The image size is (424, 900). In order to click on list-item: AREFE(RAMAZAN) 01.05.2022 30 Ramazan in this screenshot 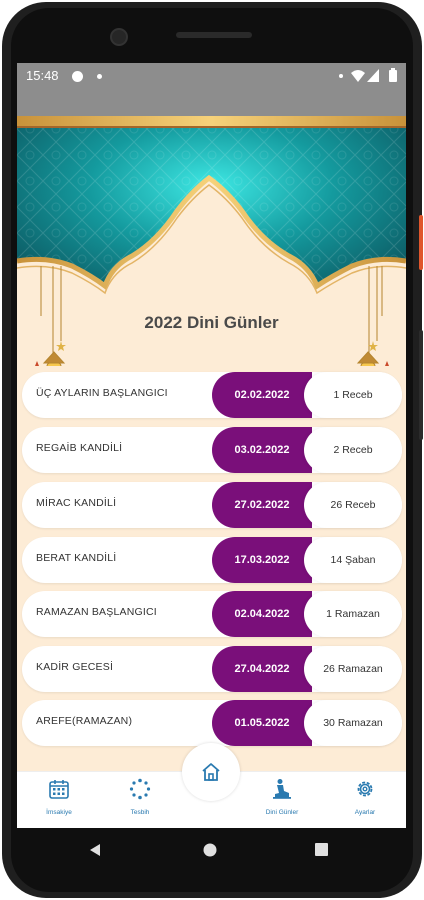, I will do `click(212, 723)`.